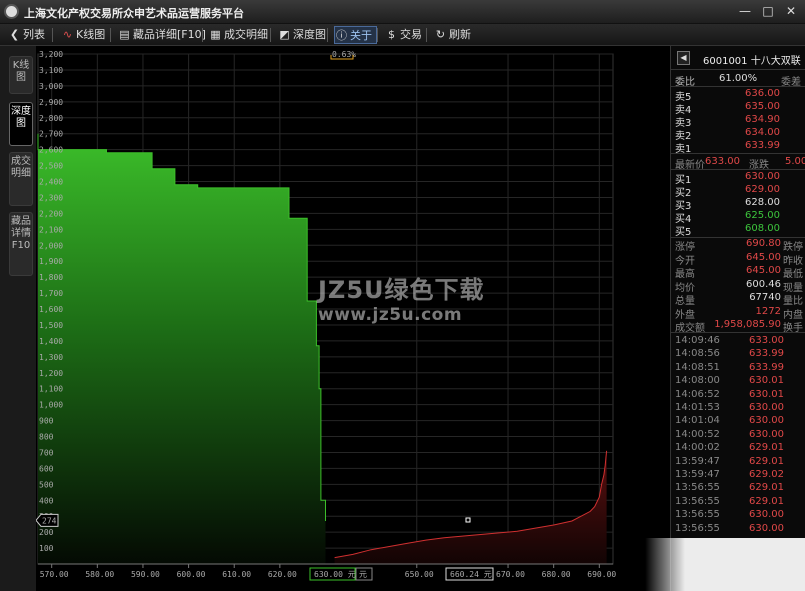  Describe the element at coordinates (766, 367) in the screenshot. I see `tick-price: 633.99` at that location.